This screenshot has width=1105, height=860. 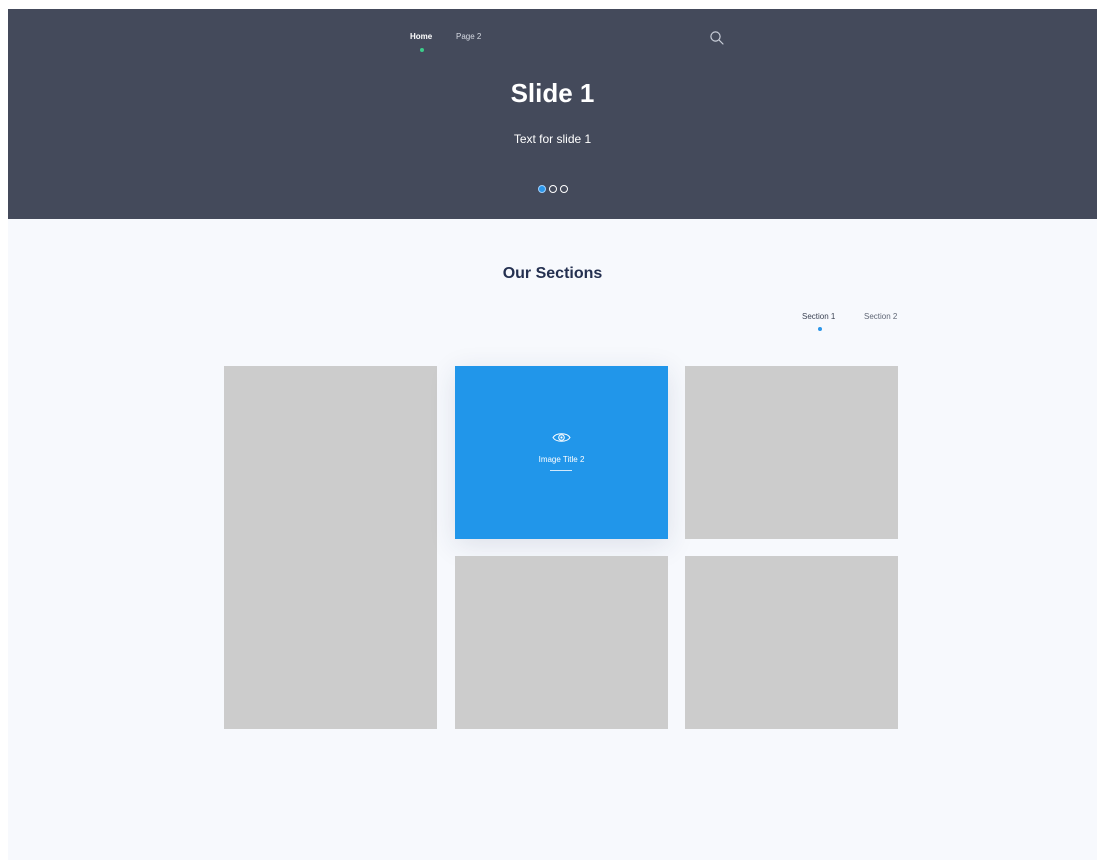 I want to click on slide-pagination, so click(x=552, y=189).